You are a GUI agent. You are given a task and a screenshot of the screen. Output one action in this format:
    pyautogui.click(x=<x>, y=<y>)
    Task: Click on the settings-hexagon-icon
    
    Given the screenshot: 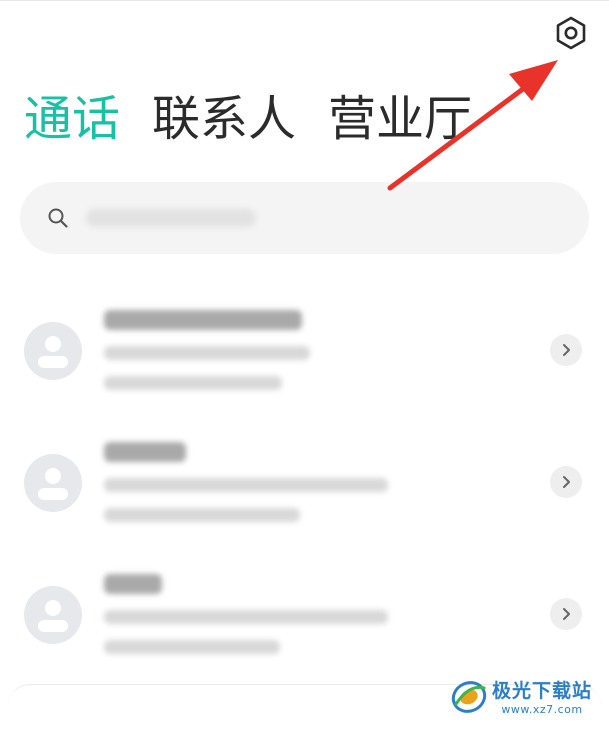 What is the action you would take?
    pyautogui.click(x=571, y=33)
    